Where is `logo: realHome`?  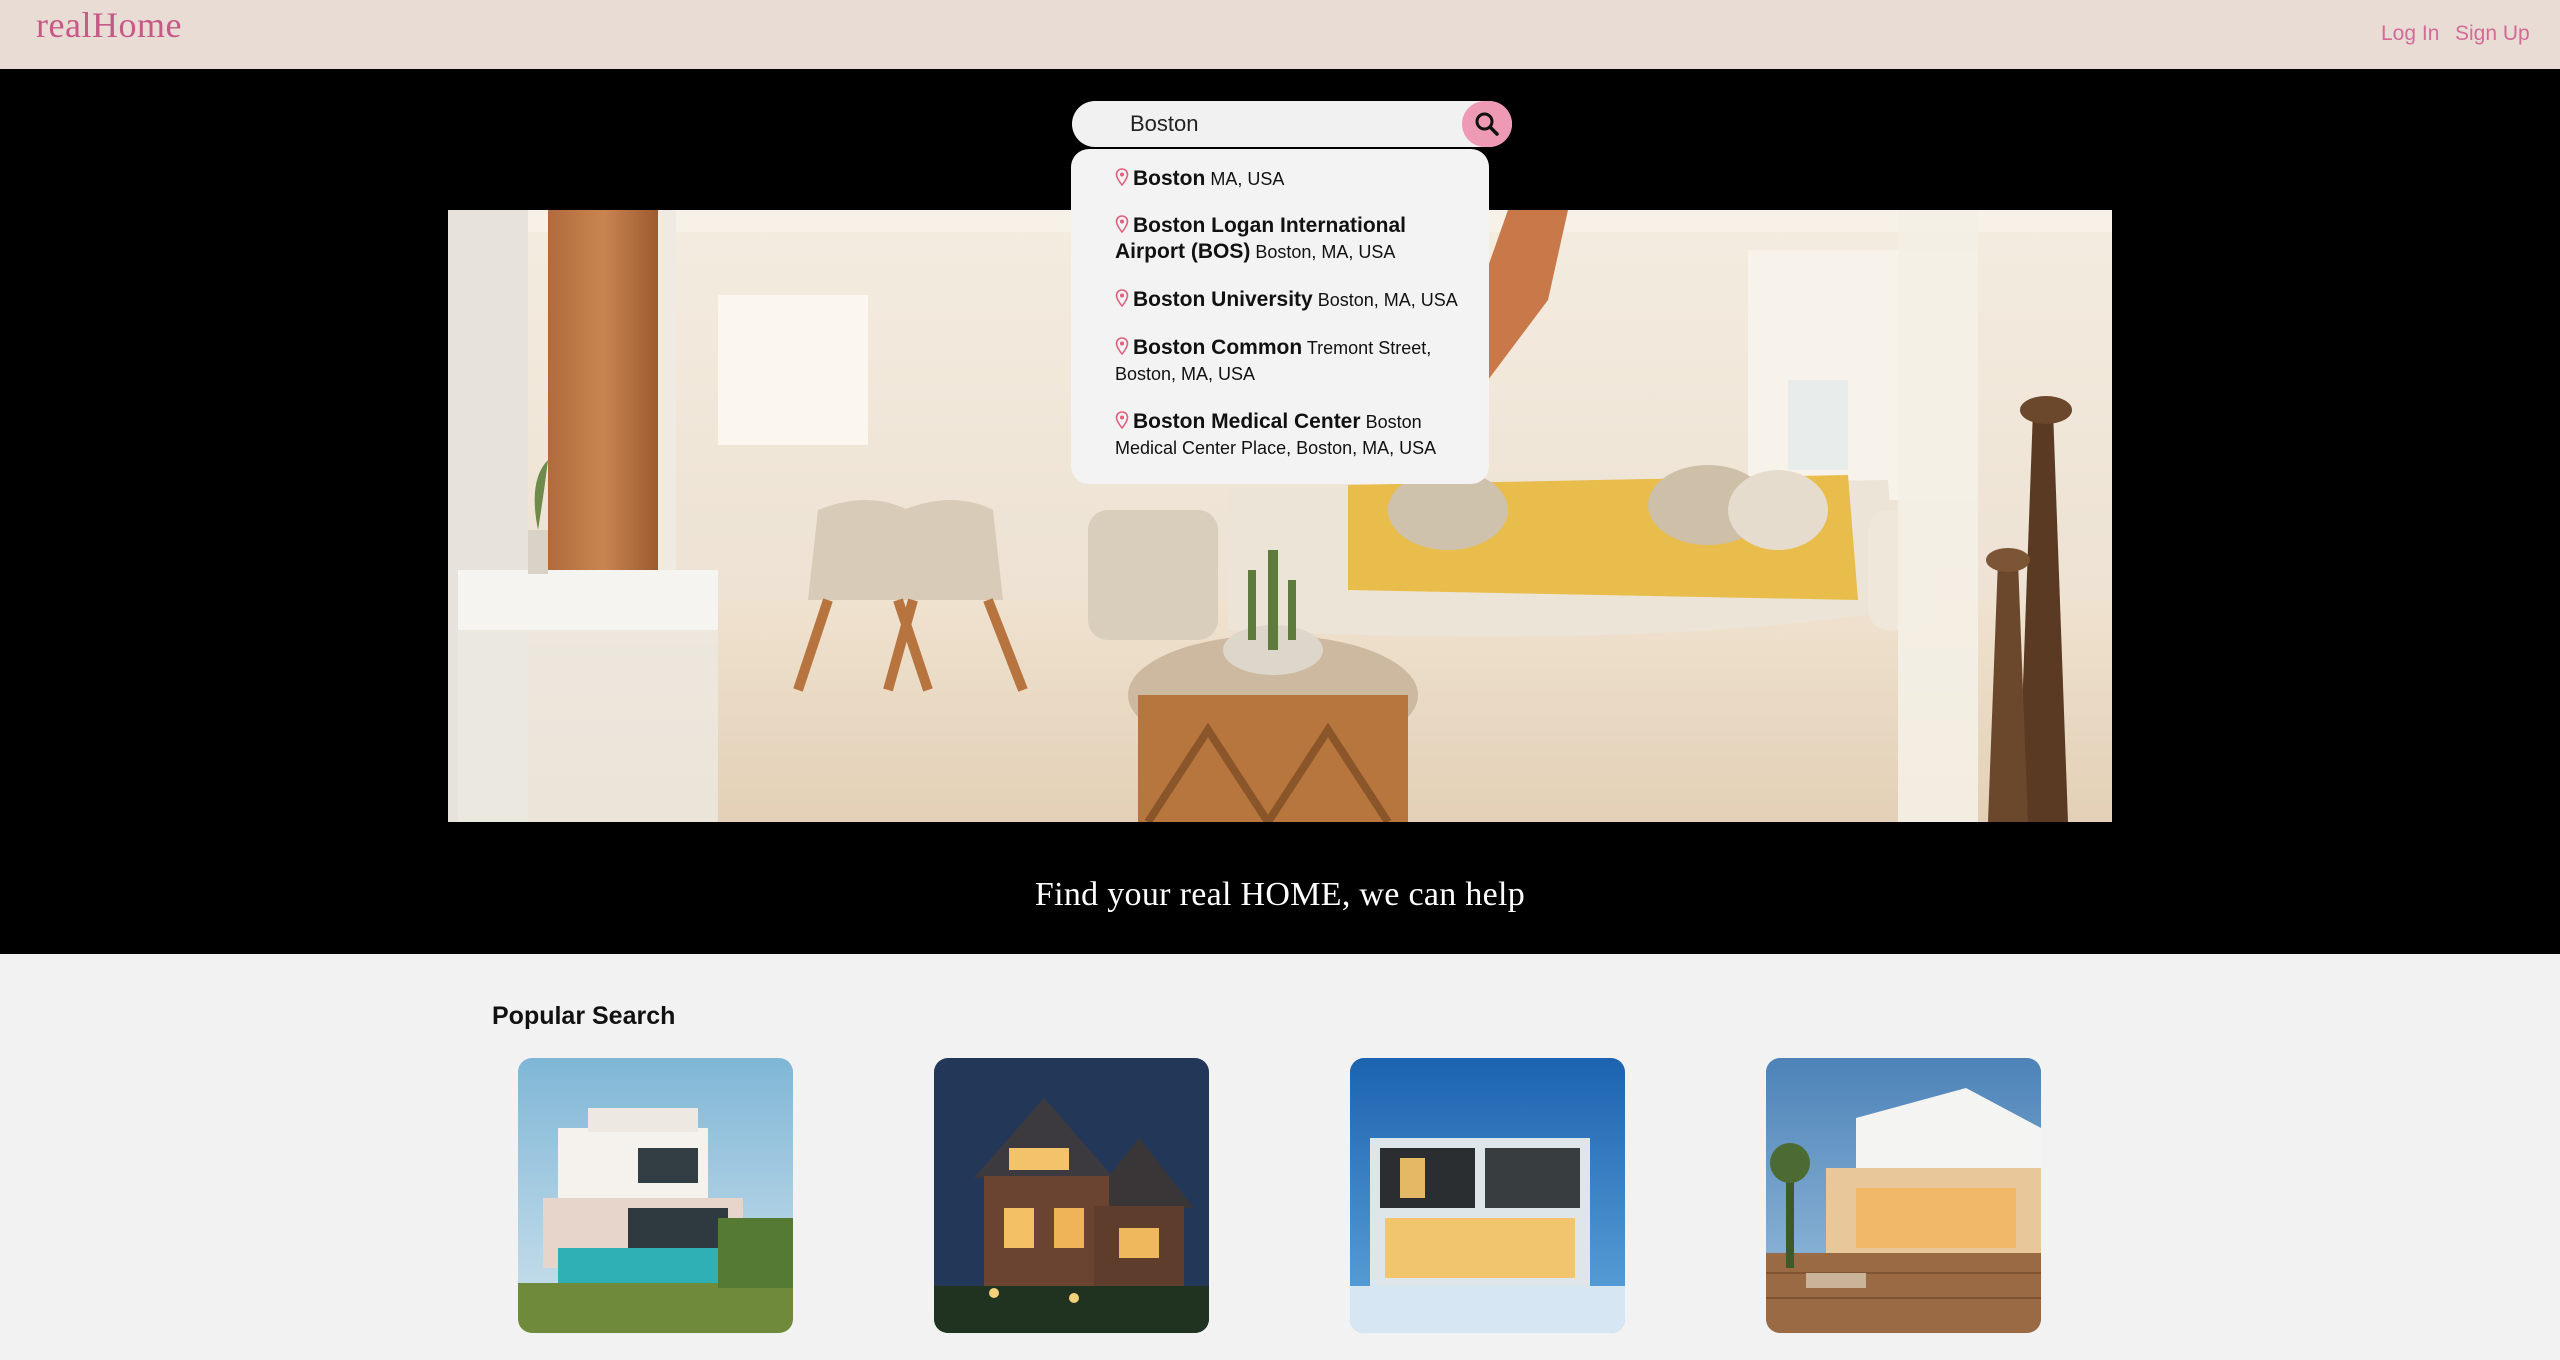
logo: realHome is located at coordinates (109, 25).